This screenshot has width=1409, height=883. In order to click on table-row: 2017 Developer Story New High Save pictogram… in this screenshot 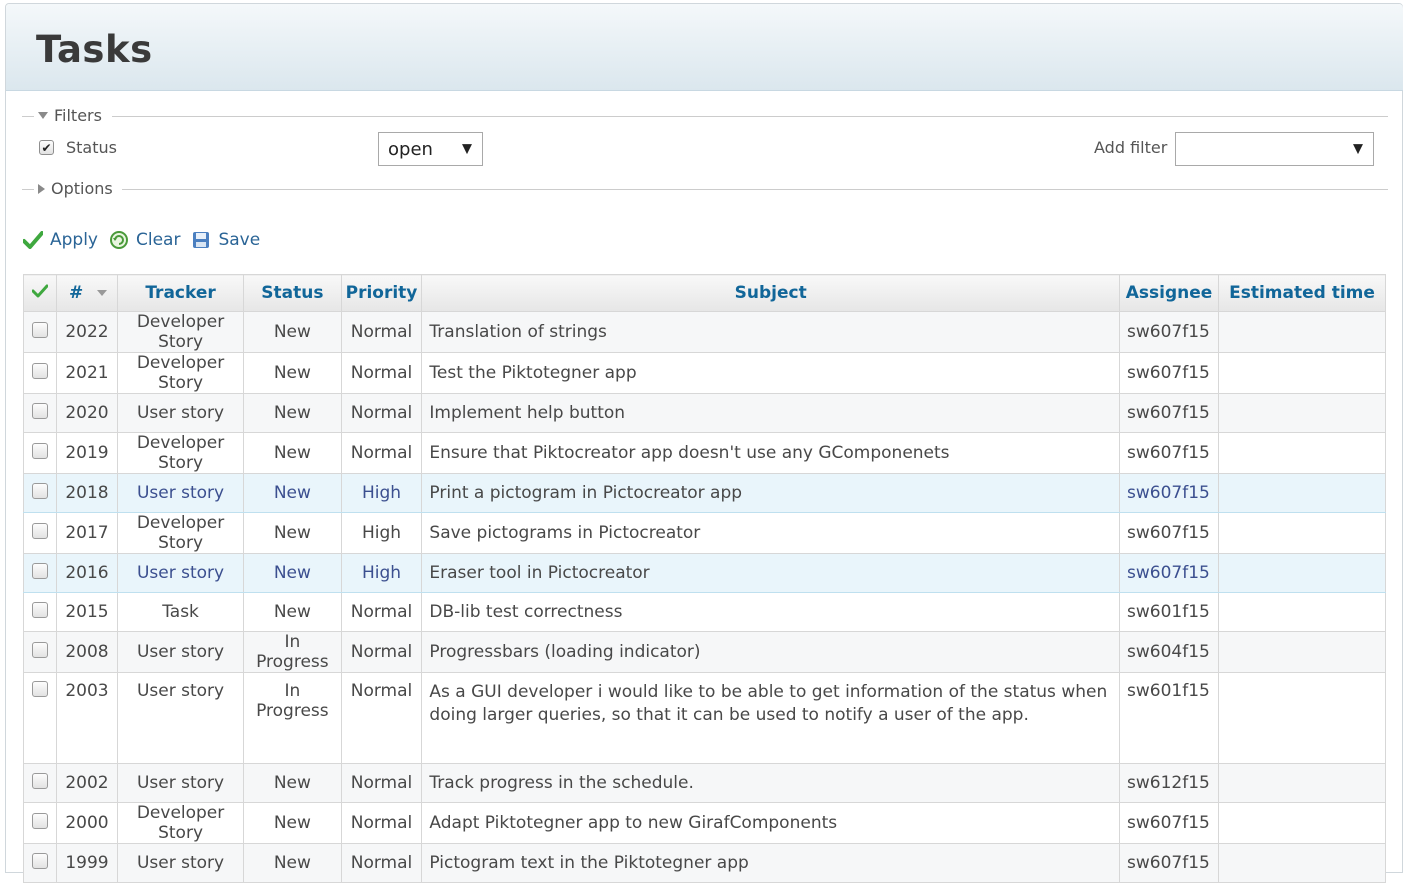, I will do `click(704, 533)`.